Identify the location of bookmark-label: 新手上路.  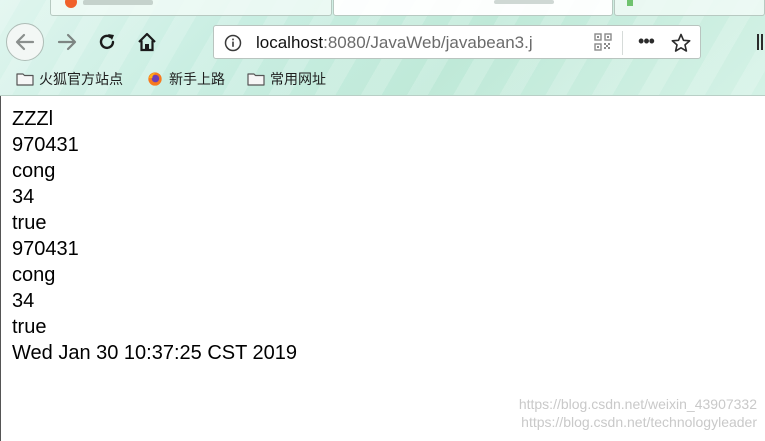
(197, 79).